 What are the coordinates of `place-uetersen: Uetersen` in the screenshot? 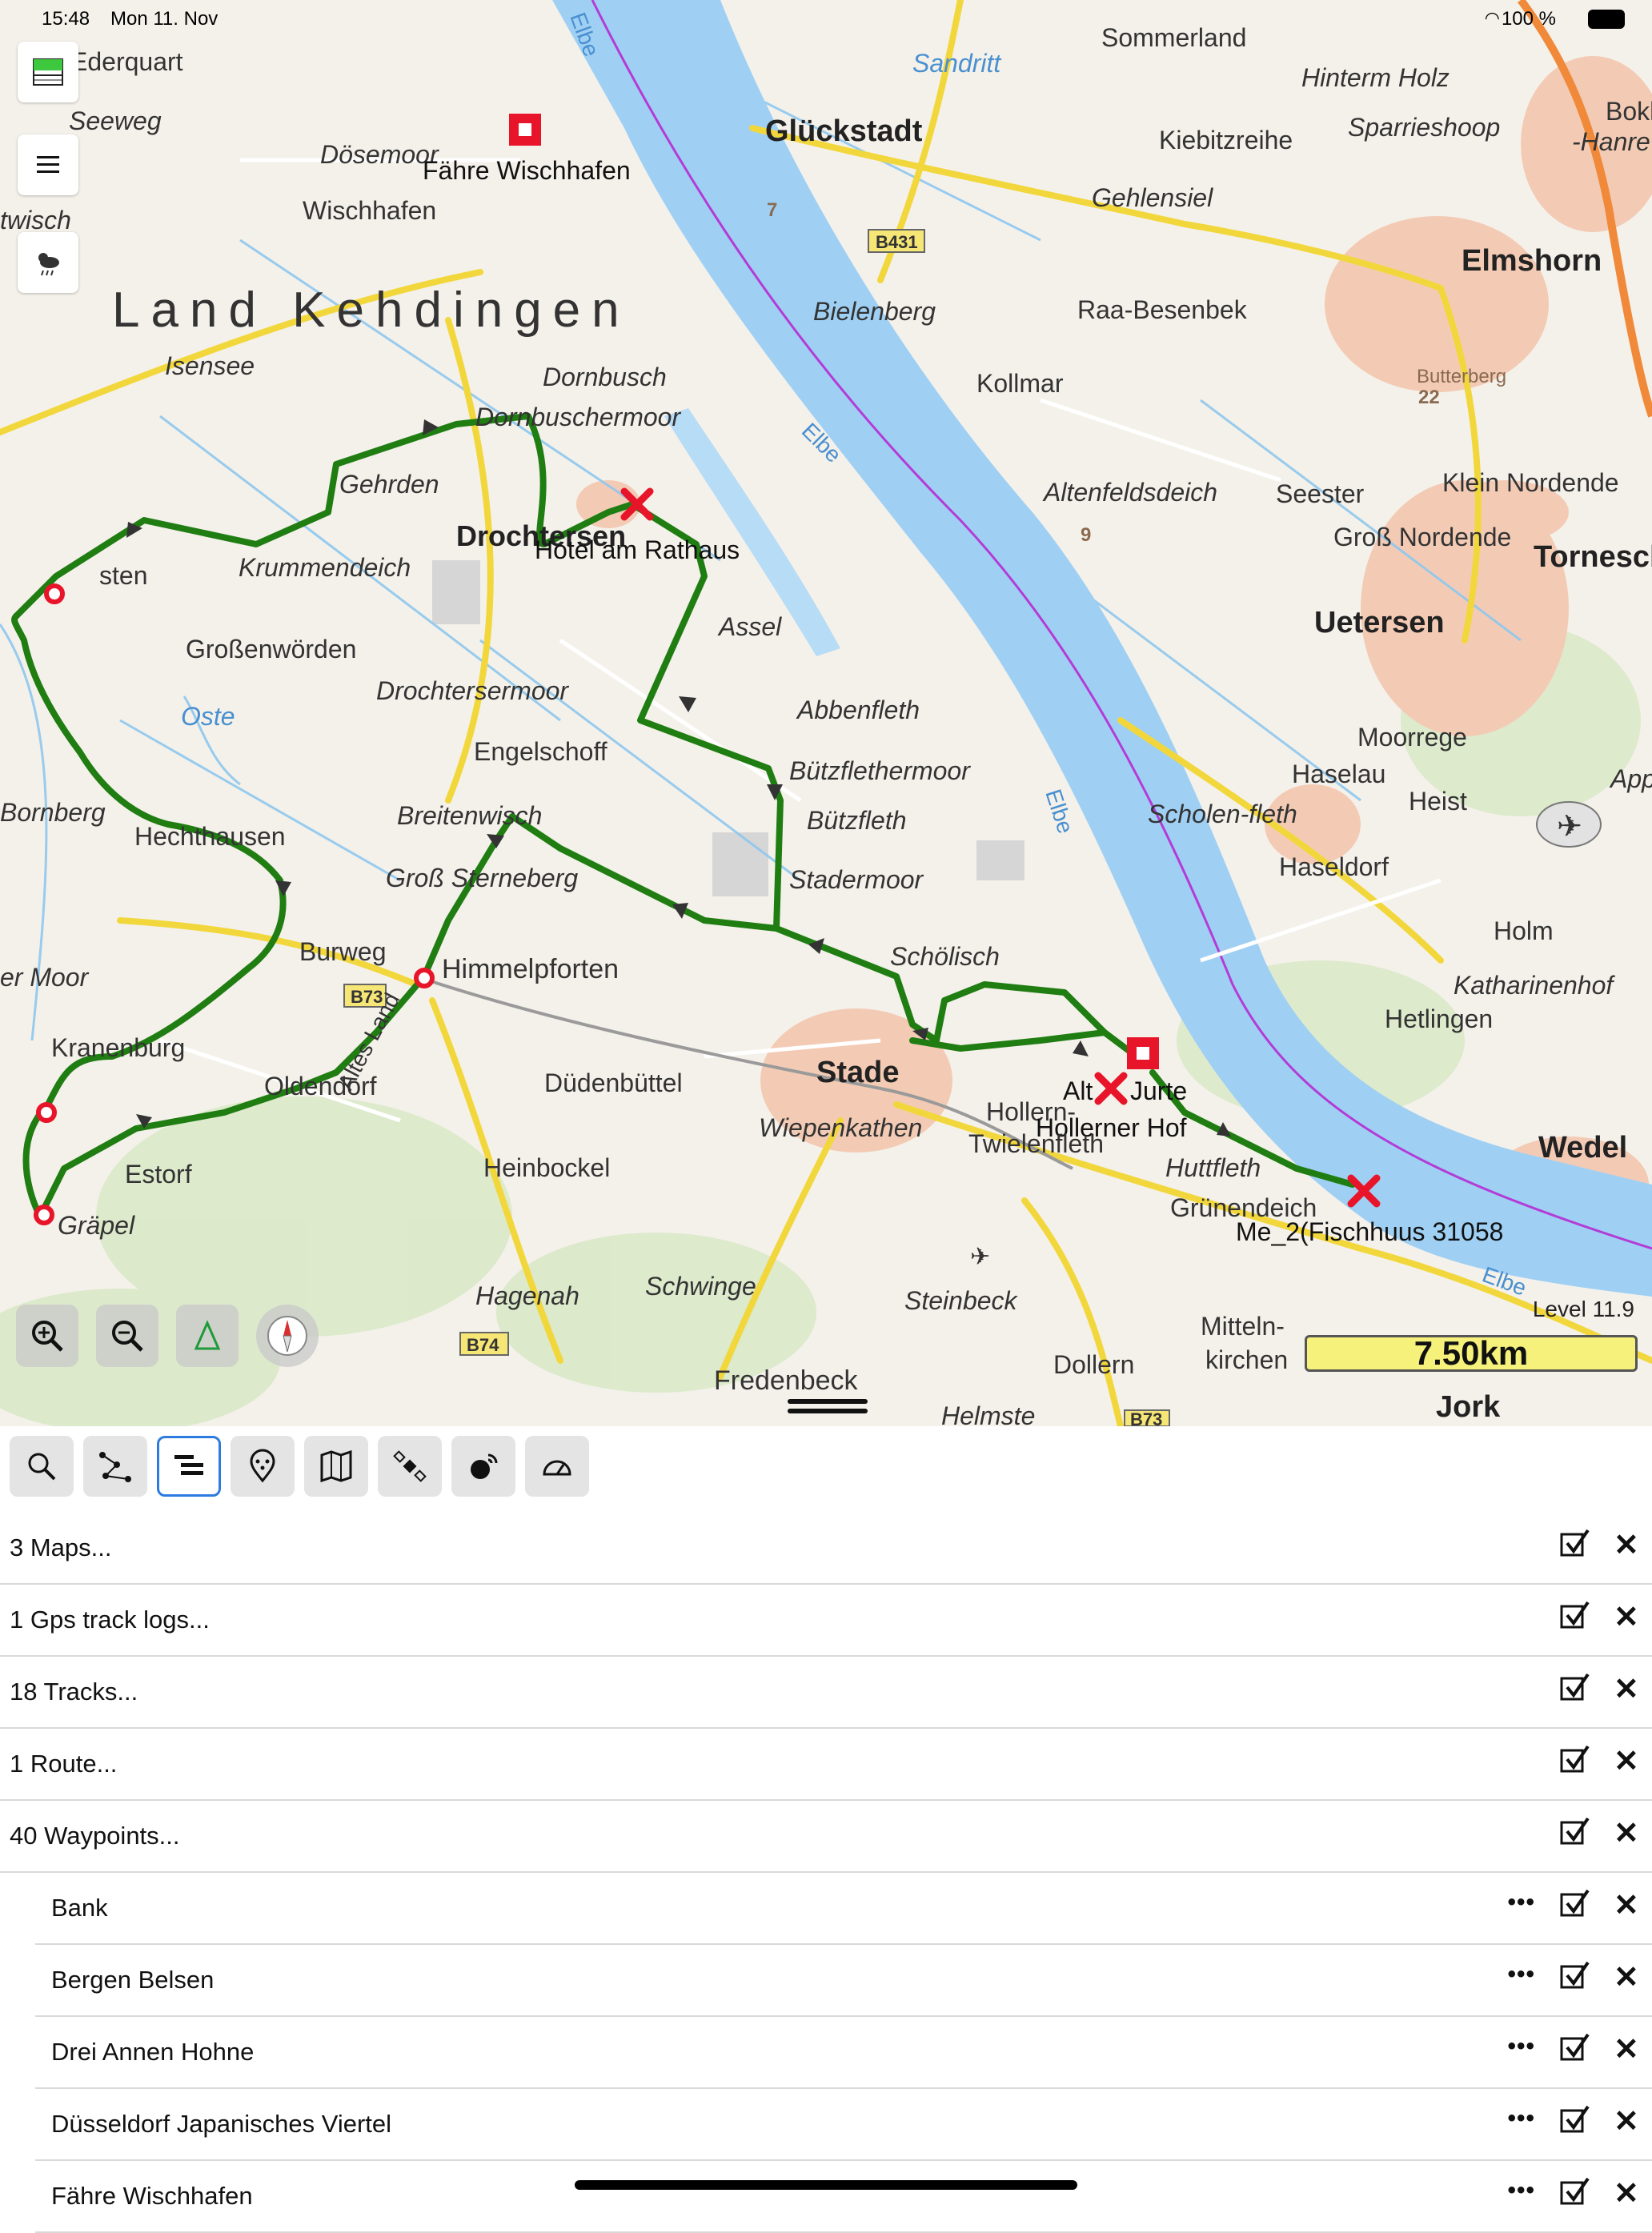 It's located at (1379, 623).